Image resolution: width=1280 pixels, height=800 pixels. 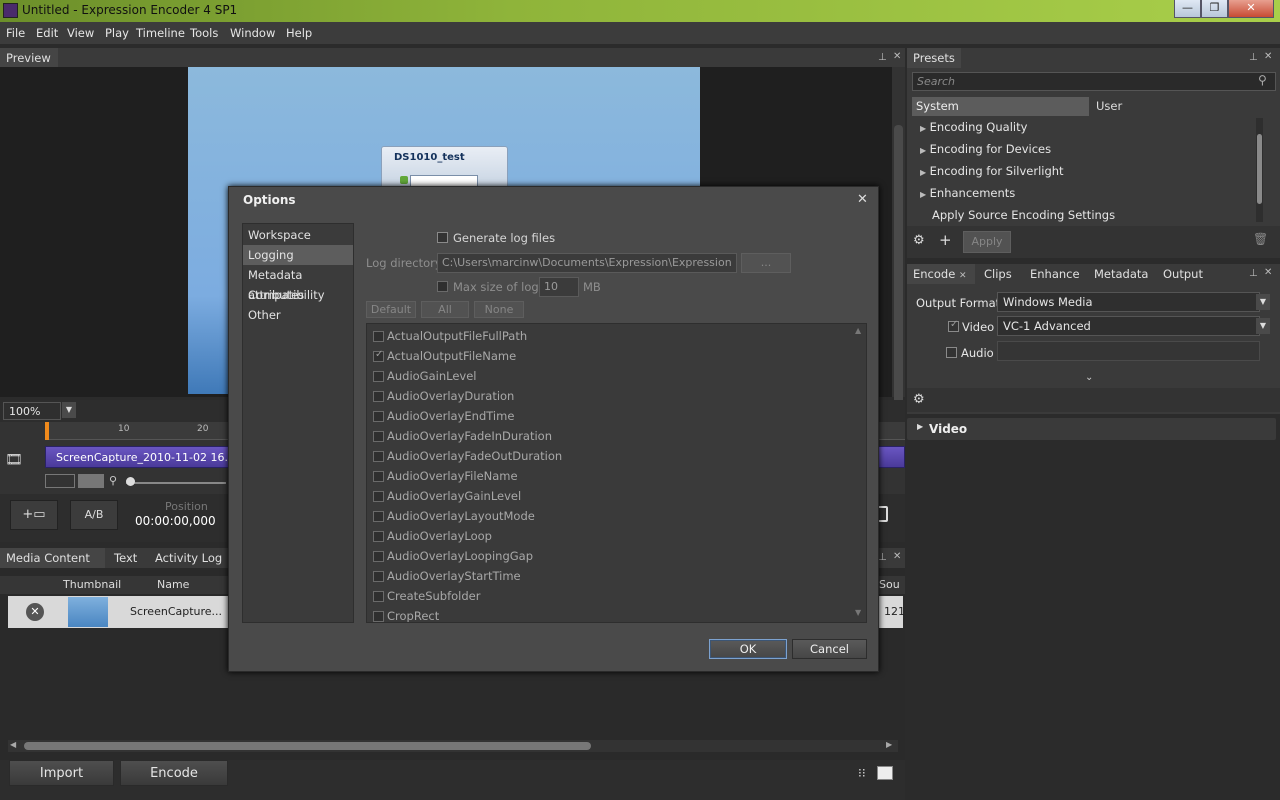 What do you see at coordinates (748, 649) in the screenshot?
I see `ok-button: OK` at bounding box center [748, 649].